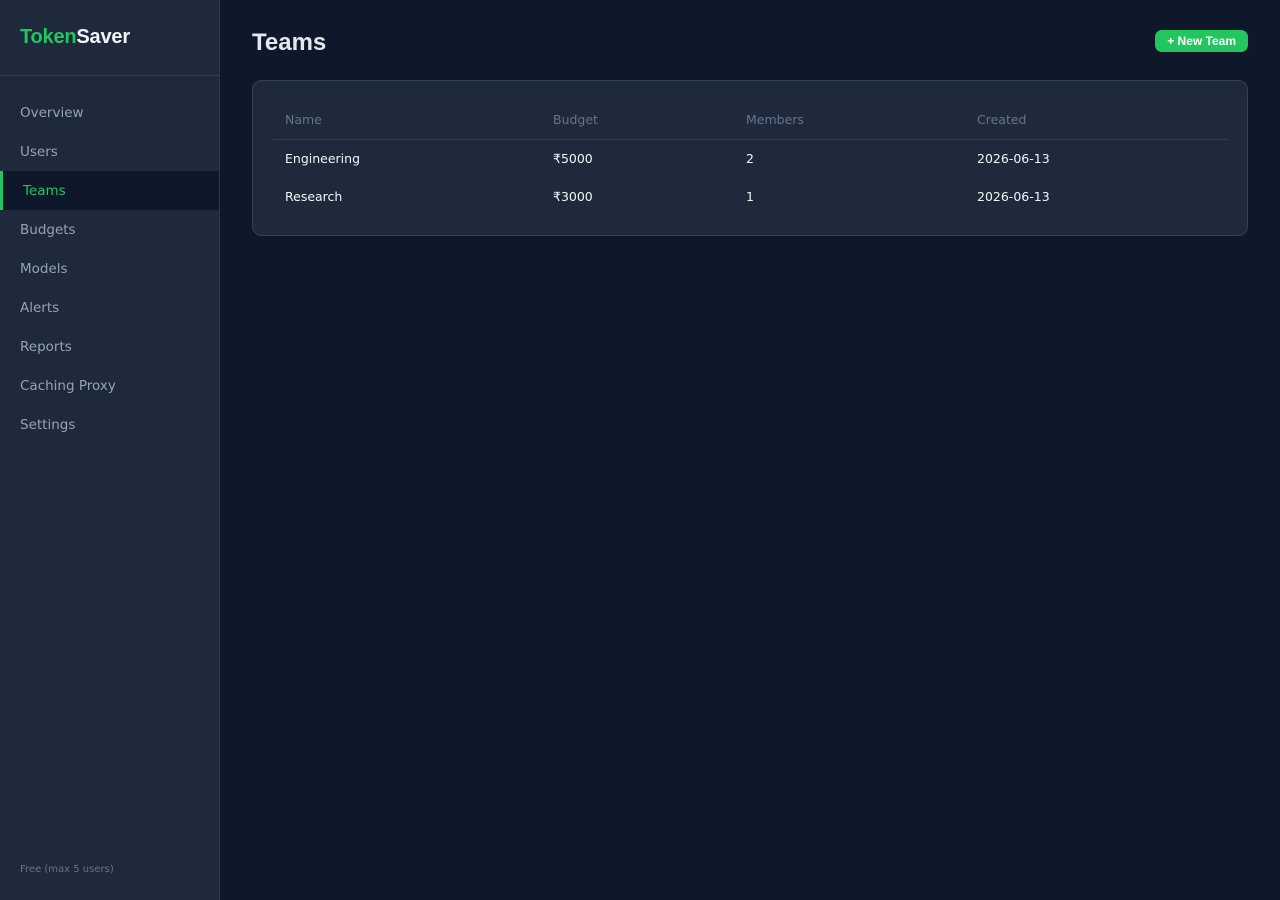 The width and height of the screenshot is (1280, 900). I want to click on brand-name-part2: Saver, so click(103, 37).